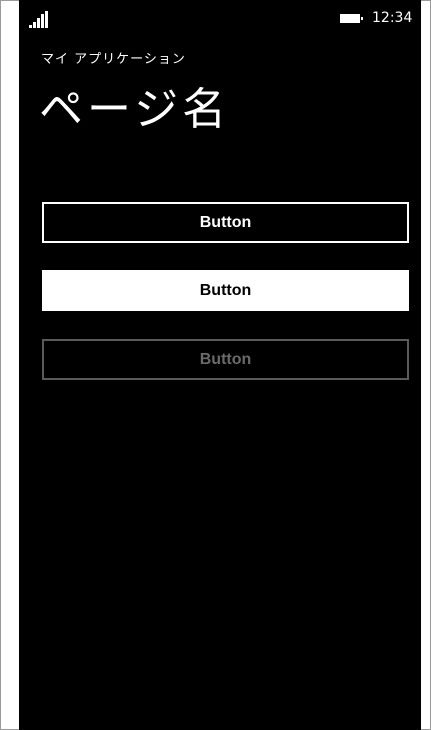 The height and width of the screenshot is (730, 431). What do you see at coordinates (225, 222) in the screenshot?
I see `button-normal: Button` at bounding box center [225, 222].